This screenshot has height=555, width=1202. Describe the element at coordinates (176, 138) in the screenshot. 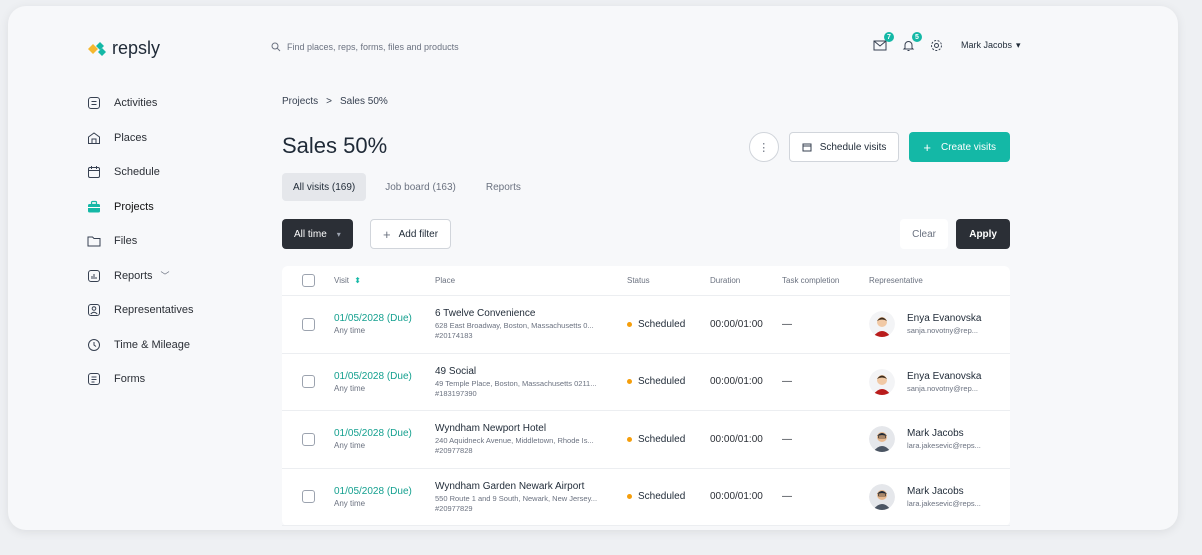

I see `sidebar-item-places: Places` at that location.